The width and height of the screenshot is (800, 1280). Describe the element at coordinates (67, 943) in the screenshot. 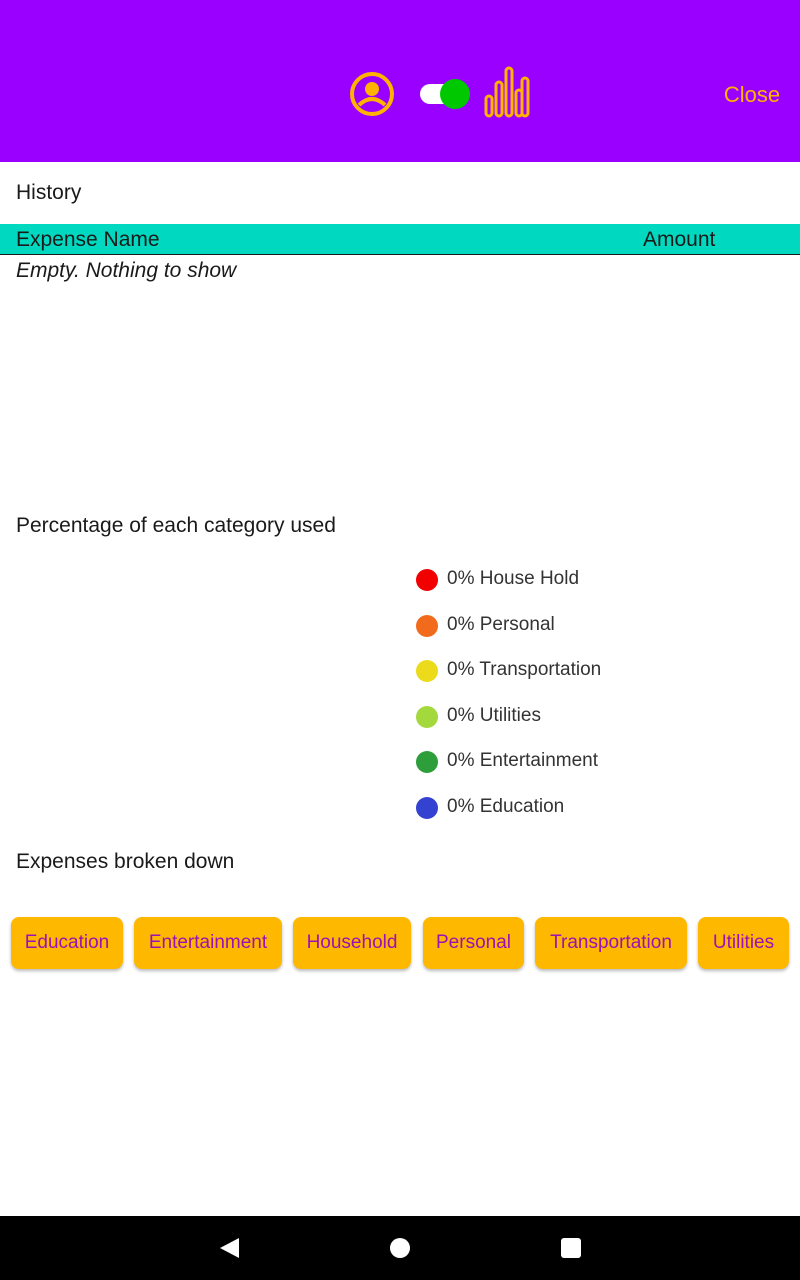

I see `education-button: Education` at that location.